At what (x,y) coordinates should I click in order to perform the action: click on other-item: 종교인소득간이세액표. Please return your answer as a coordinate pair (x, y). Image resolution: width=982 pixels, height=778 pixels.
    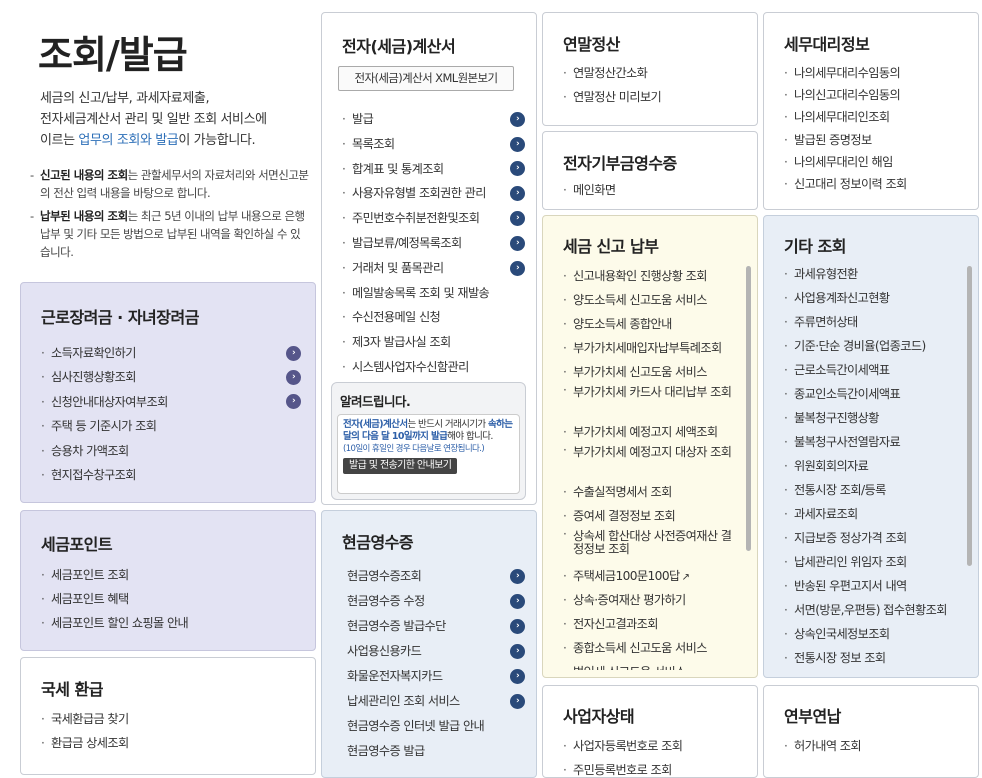
    Looking at the image, I should click on (875, 394).